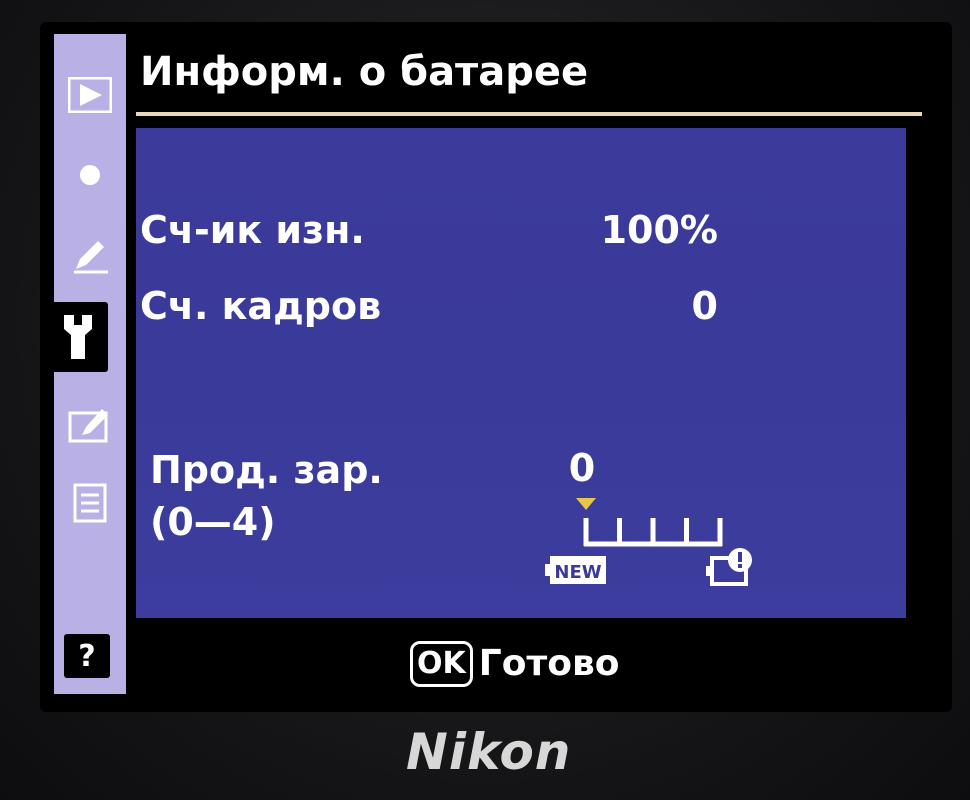 The height and width of the screenshot is (800, 970). Describe the element at coordinates (549, 663) in the screenshot. I see `done-label: Готово` at that location.